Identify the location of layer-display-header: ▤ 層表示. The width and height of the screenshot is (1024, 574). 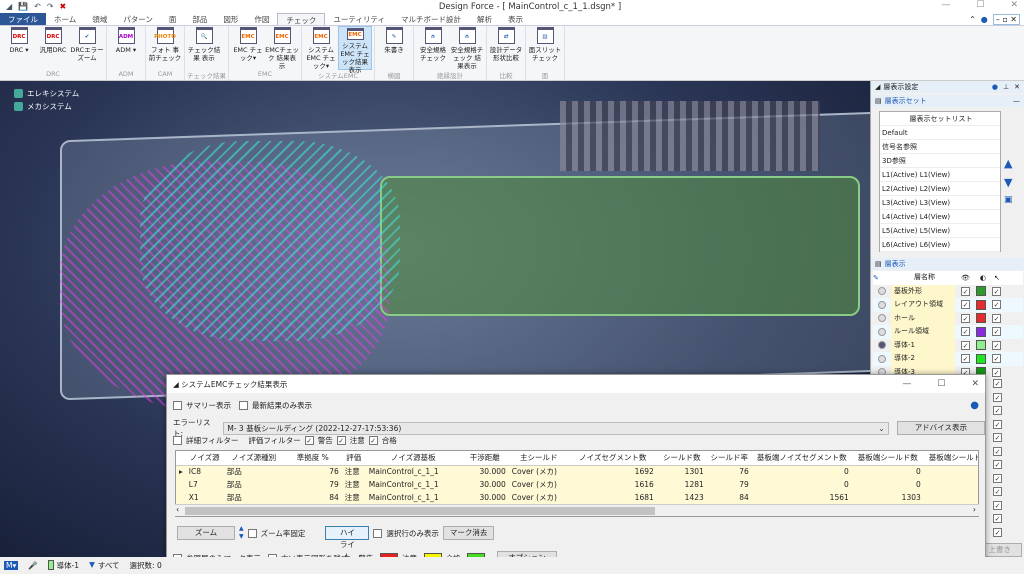
(947, 264).